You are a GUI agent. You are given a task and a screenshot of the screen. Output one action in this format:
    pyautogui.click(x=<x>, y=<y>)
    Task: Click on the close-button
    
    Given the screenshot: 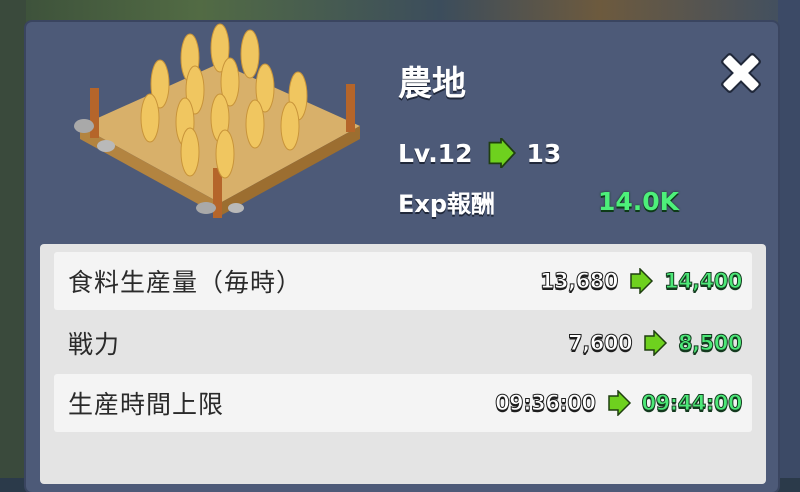 What is the action you would take?
    pyautogui.click(x=741, y=73)
    